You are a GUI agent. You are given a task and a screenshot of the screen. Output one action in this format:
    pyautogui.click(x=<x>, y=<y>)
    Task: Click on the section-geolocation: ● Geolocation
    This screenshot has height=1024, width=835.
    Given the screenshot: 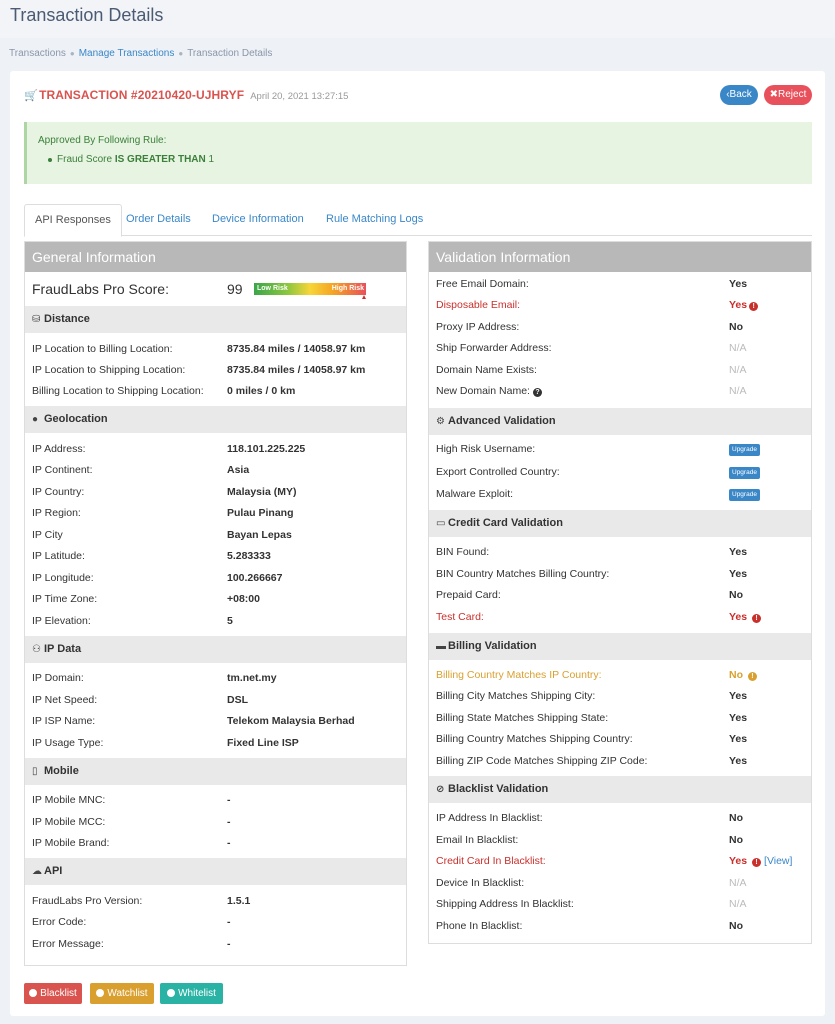 What is the action you would take?
    pyautogui.click(x=215, y=419)
    